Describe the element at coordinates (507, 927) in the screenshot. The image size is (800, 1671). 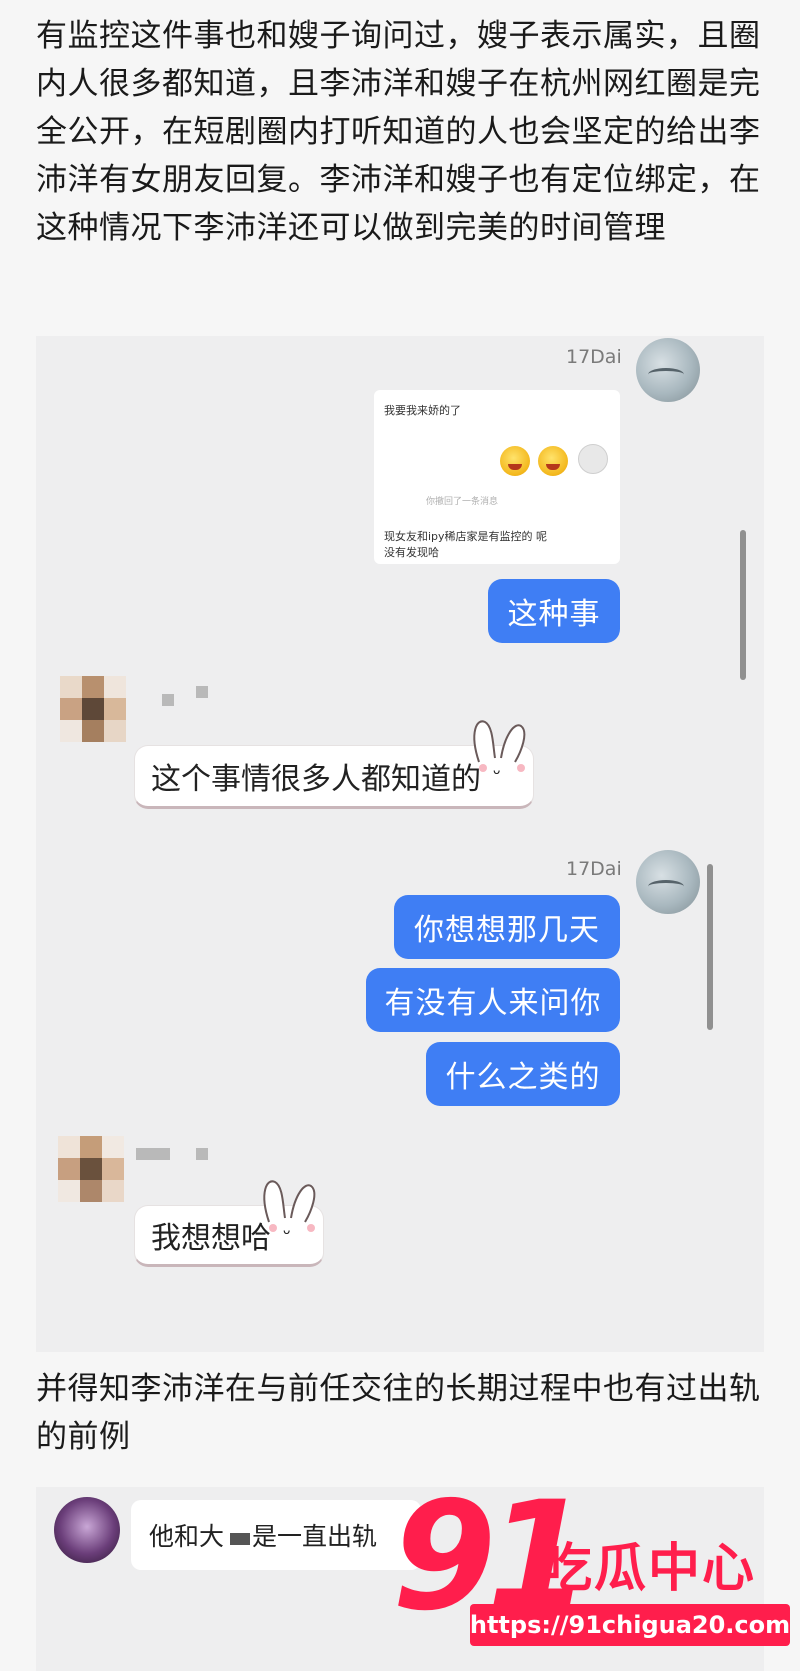
I see `message-bubble-me: 你想想那几天` at that location.